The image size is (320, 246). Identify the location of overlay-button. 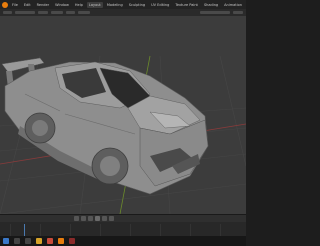
(238, 12).